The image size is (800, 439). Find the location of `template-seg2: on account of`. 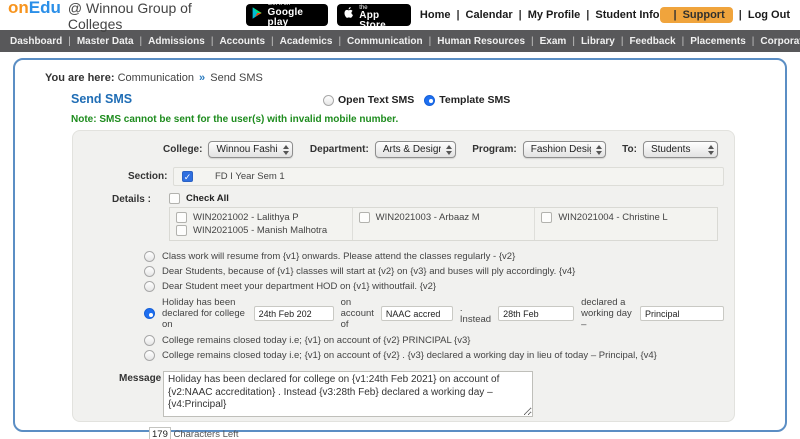

template-seg2: on account of is located at coordinates (357, 313).